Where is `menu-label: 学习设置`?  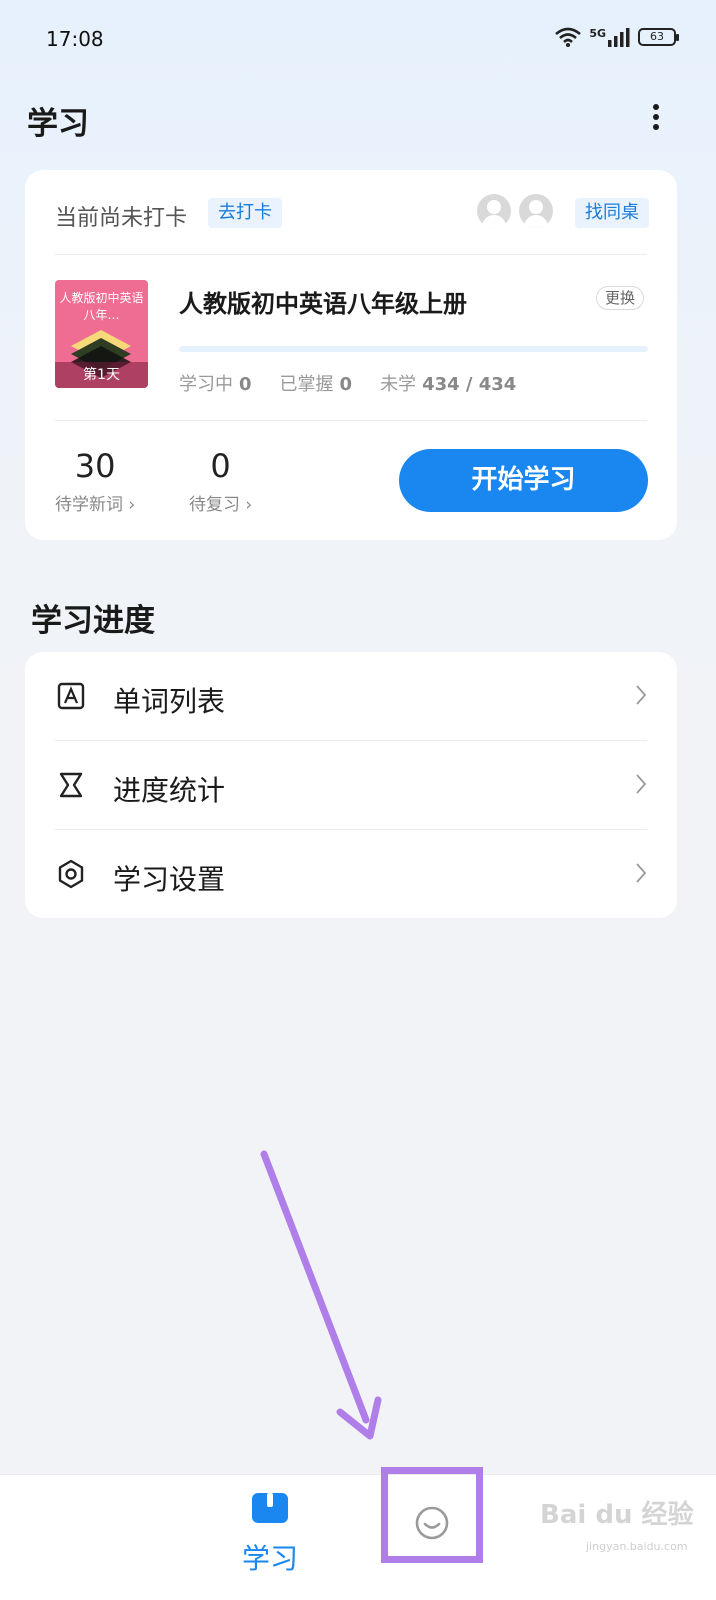 menu-label: 学习设置 is located at coordinates (169, 879).